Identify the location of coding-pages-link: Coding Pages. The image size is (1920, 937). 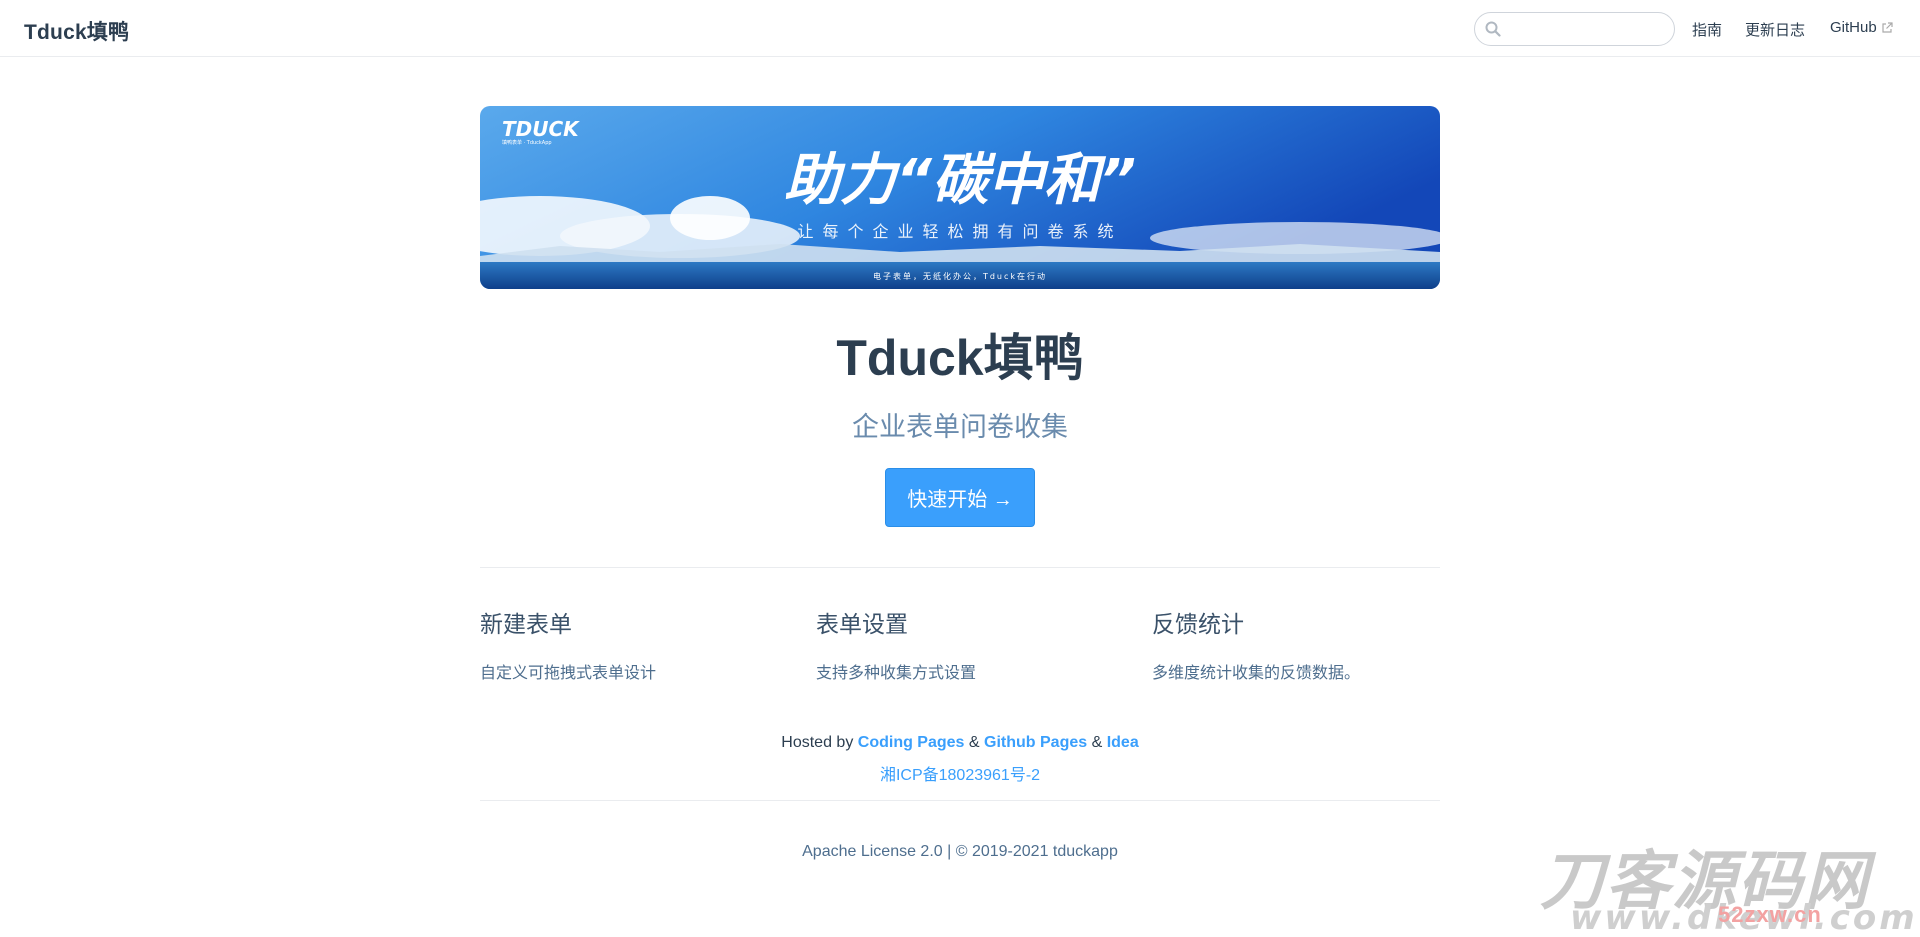
(911, 742).